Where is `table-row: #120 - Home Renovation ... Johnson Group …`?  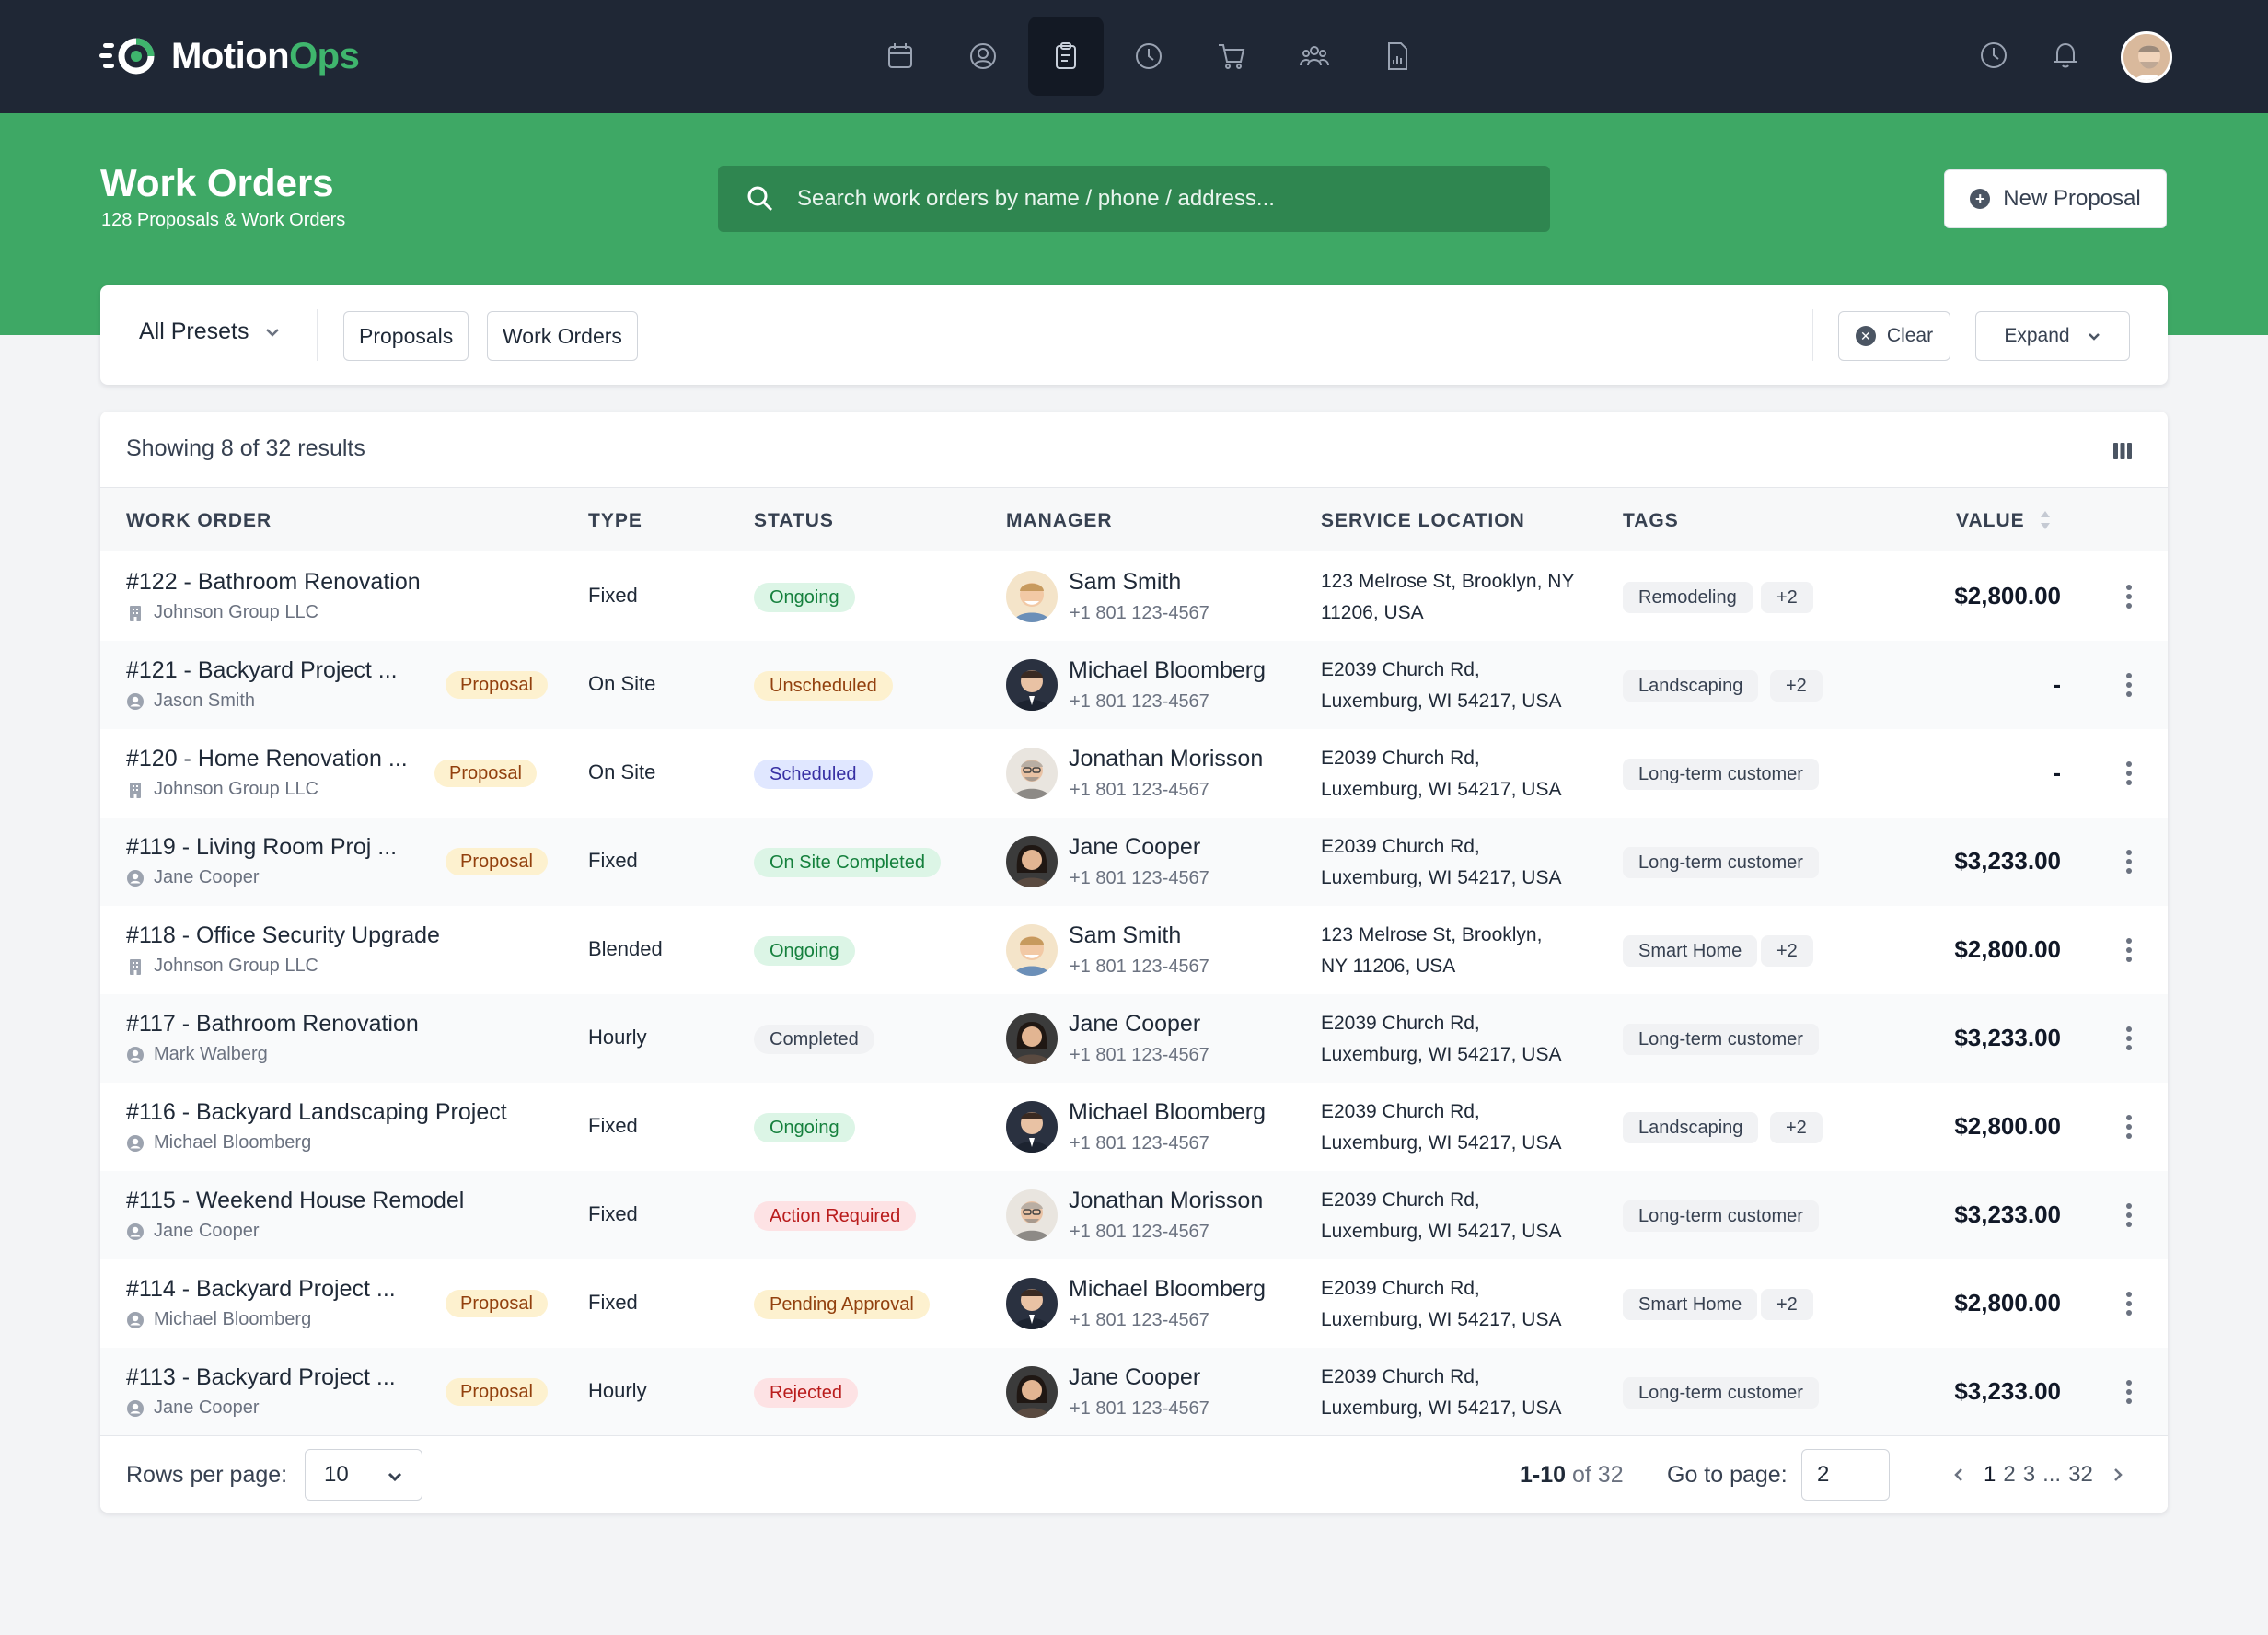 table-row: #120 - Home Renovation ... Johnson Group … is located at coordinates (1134, 774).